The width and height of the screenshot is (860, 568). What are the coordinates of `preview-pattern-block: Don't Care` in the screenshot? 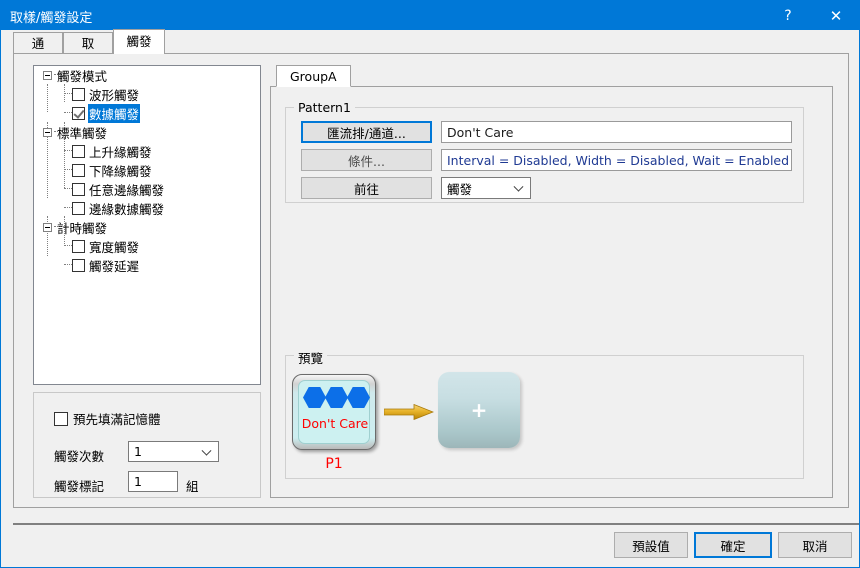 It's located at (334, 412).